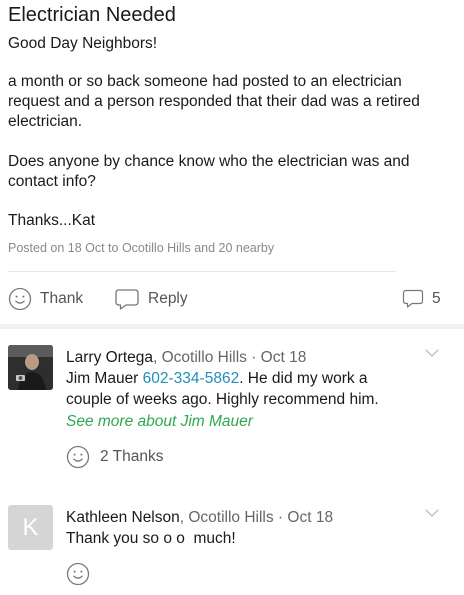  What do you see at coordinates (62, 298) in the screenshot?
I see `thank-label: Thank` at bounding box center [62, 298].